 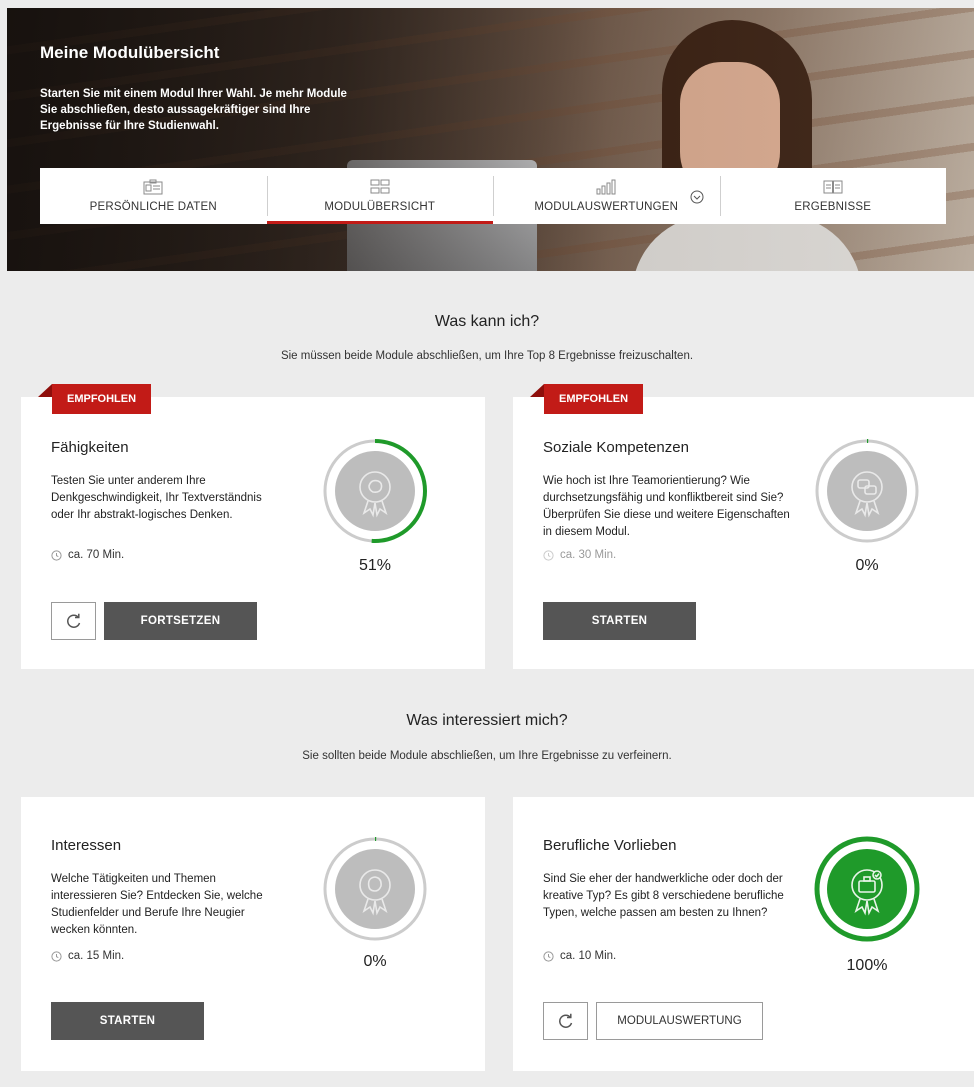 I want to click on tab-label: PERSÖNLICHE DATEN, so click(x=153, y=207).